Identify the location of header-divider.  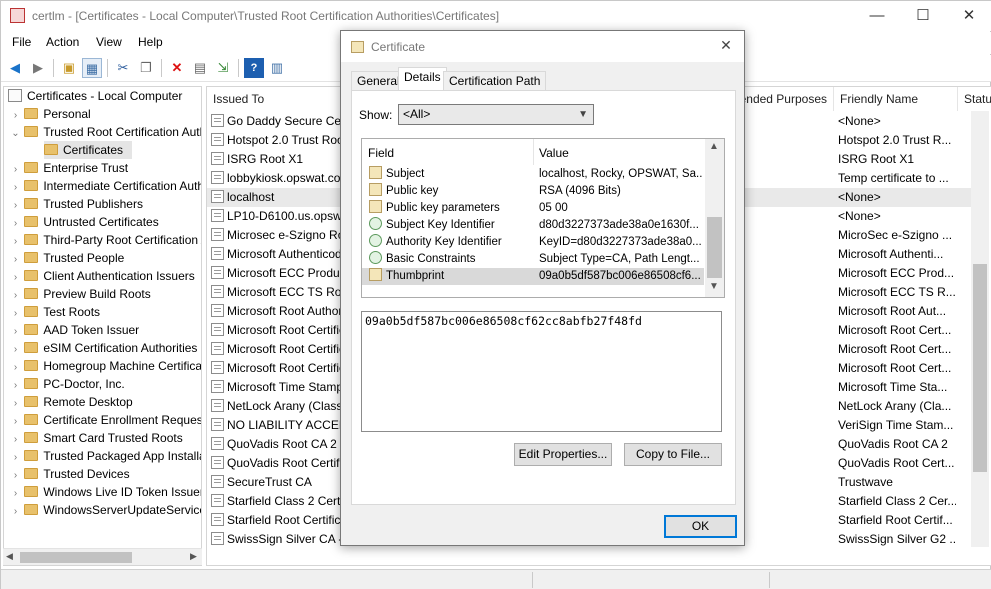
(533, 152).